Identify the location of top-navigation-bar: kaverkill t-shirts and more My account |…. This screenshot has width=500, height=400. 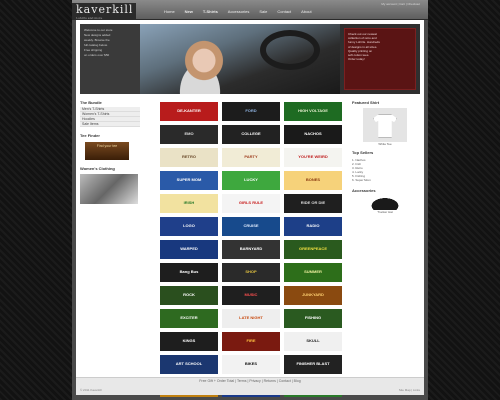
(250, 10).